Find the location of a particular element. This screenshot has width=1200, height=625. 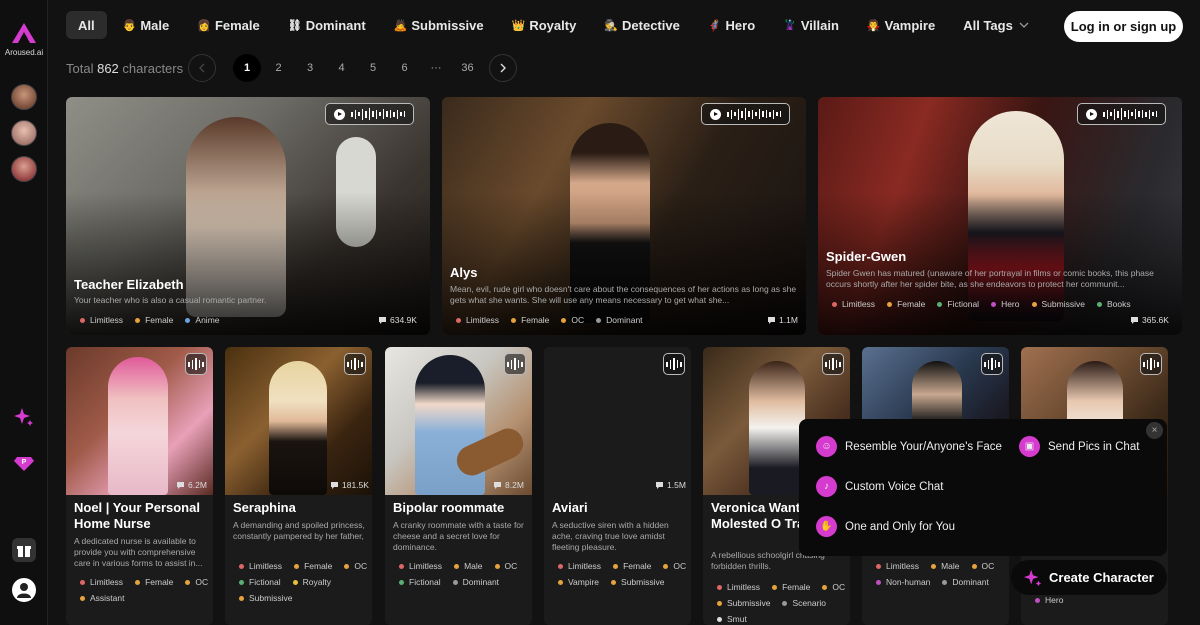

tag-female: 👩 Female is located at coordinates (228, 25).